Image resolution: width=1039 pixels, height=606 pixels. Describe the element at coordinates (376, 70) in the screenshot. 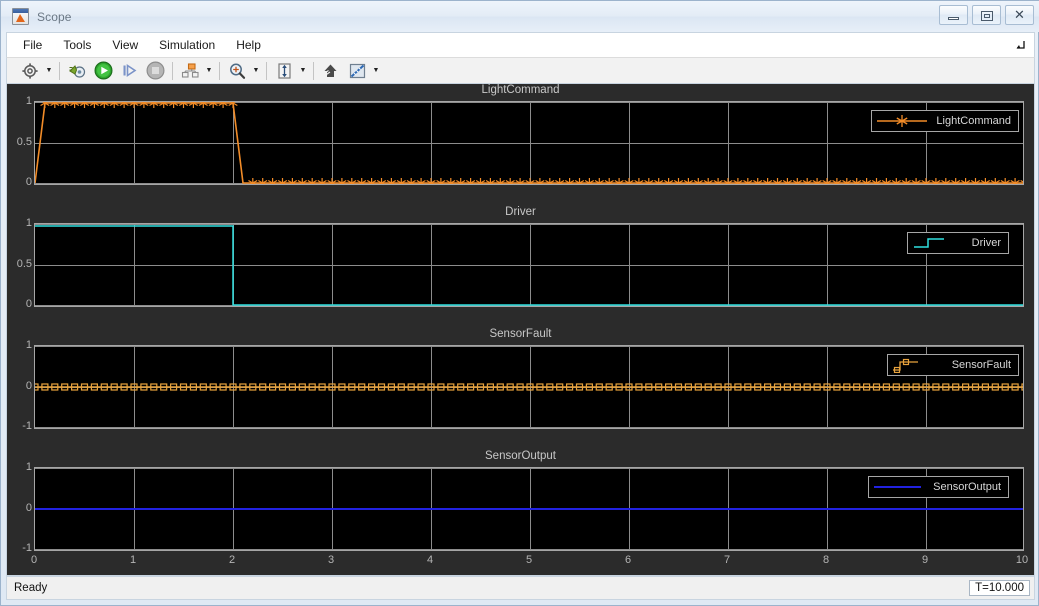

I see `measurements-dropdown-arrow-icon: ▼` at that location.